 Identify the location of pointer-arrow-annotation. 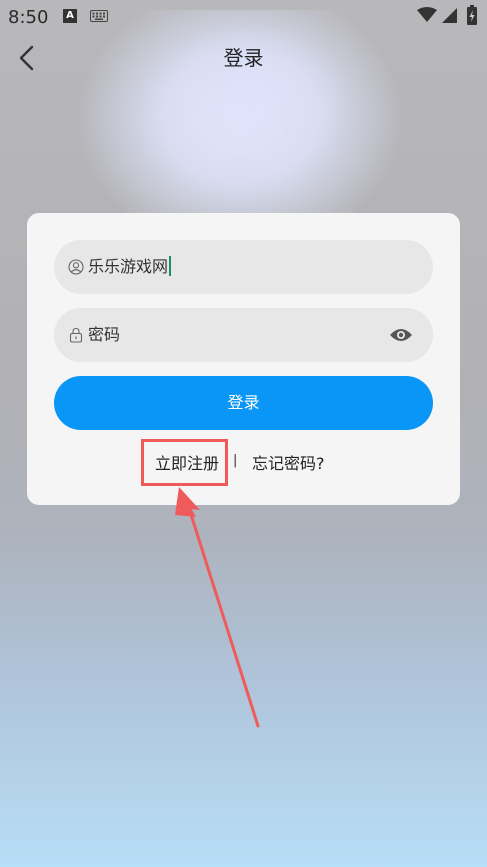
(217, 607).